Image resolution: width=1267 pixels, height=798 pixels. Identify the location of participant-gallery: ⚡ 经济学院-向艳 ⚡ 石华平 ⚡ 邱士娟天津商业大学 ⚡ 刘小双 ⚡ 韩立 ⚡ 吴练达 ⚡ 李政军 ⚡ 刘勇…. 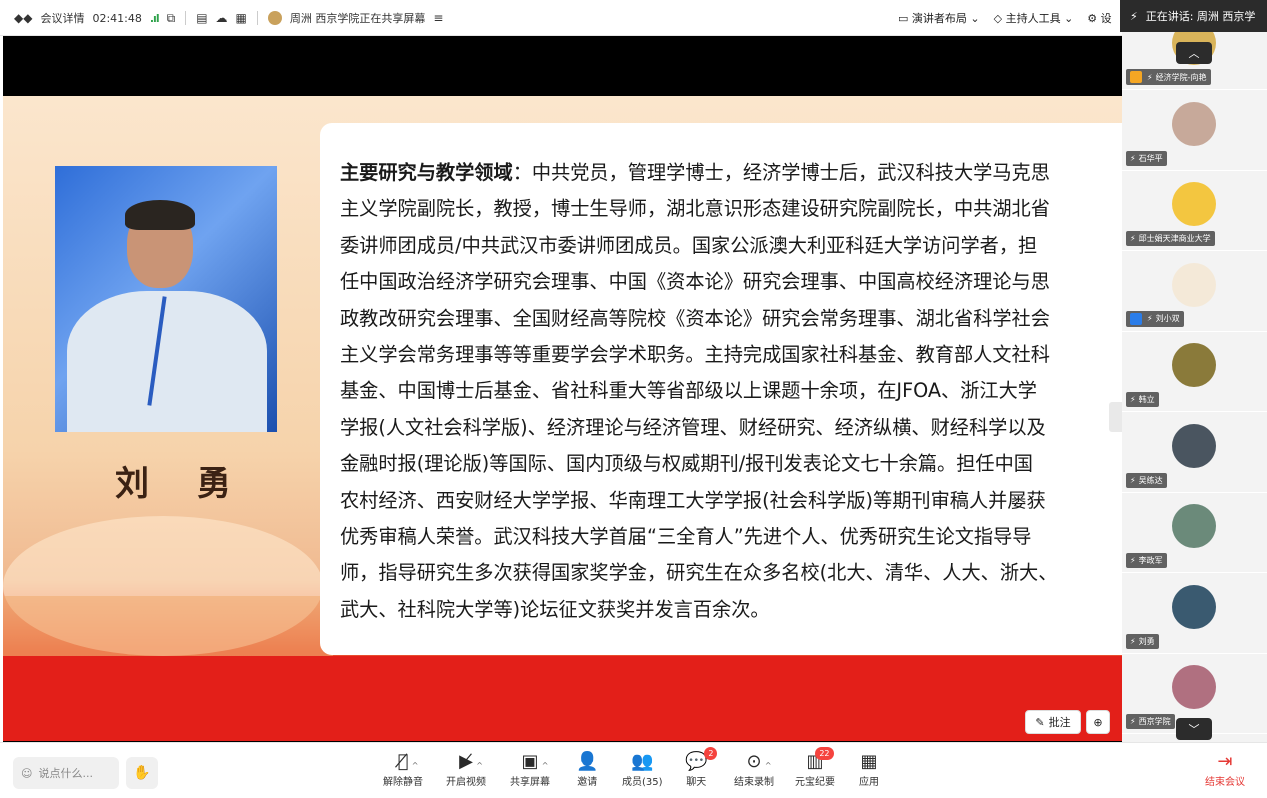
(1194, 387).